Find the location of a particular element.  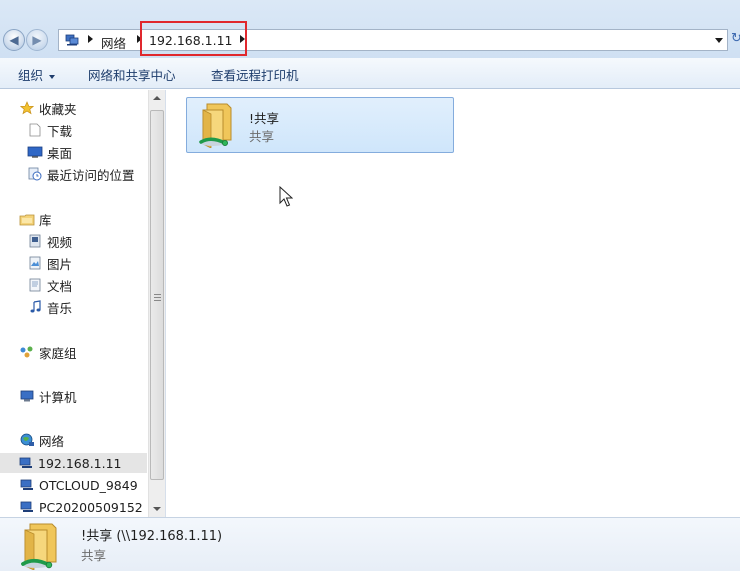

scrollbar-thumb is located at coordinates (157, 295).